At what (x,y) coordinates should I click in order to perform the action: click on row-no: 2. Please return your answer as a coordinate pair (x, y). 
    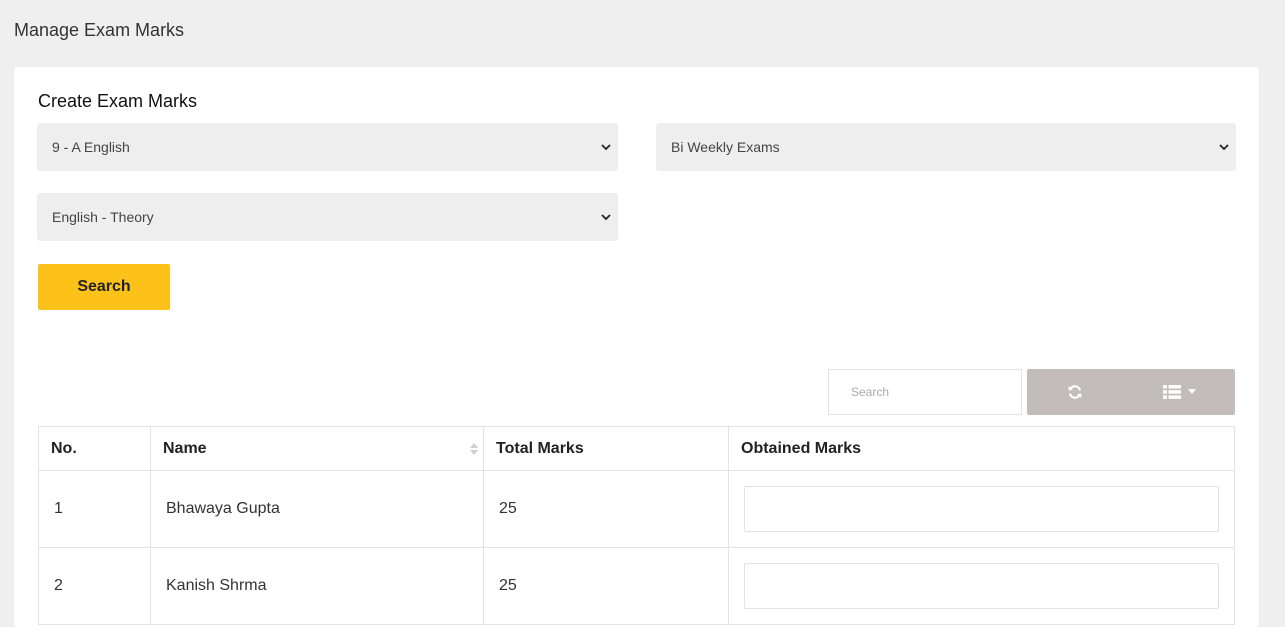
    Looking at the image, I should click on (94, 586).